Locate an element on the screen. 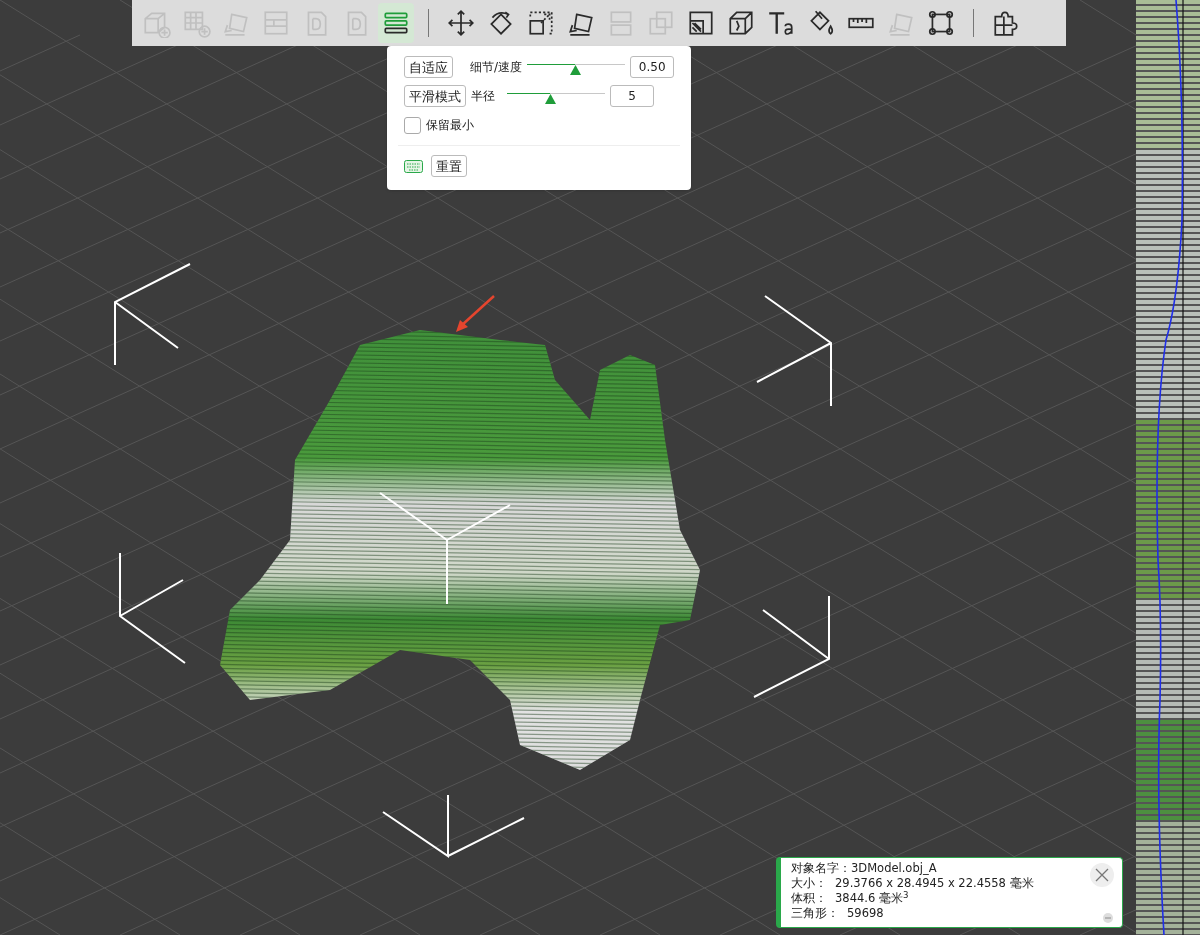 Image resolution: width=1200 pixels, height=935 pixels. close-button is located at coordinates (1102, 875).